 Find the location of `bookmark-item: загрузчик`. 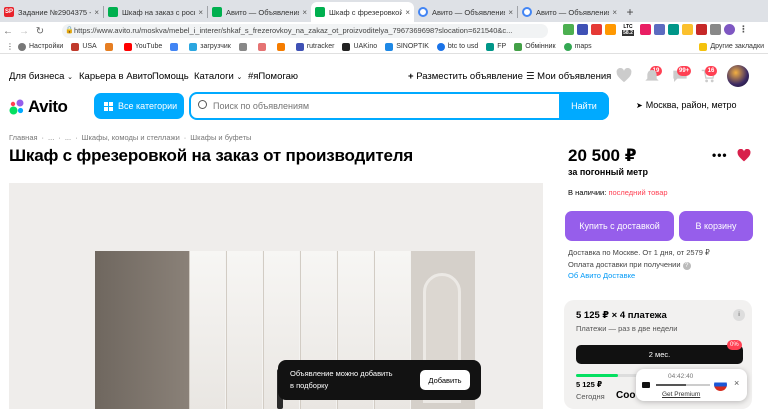

bookmark-item: загрузчик is located at coordinates (210, 46).